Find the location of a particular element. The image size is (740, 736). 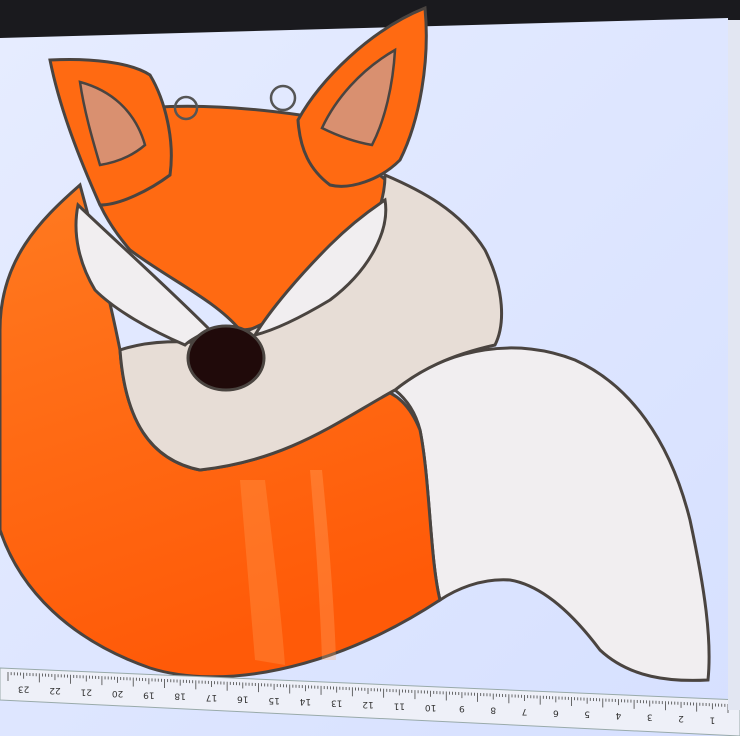

ruler-label: 7 is located at coordinates (525, 711).